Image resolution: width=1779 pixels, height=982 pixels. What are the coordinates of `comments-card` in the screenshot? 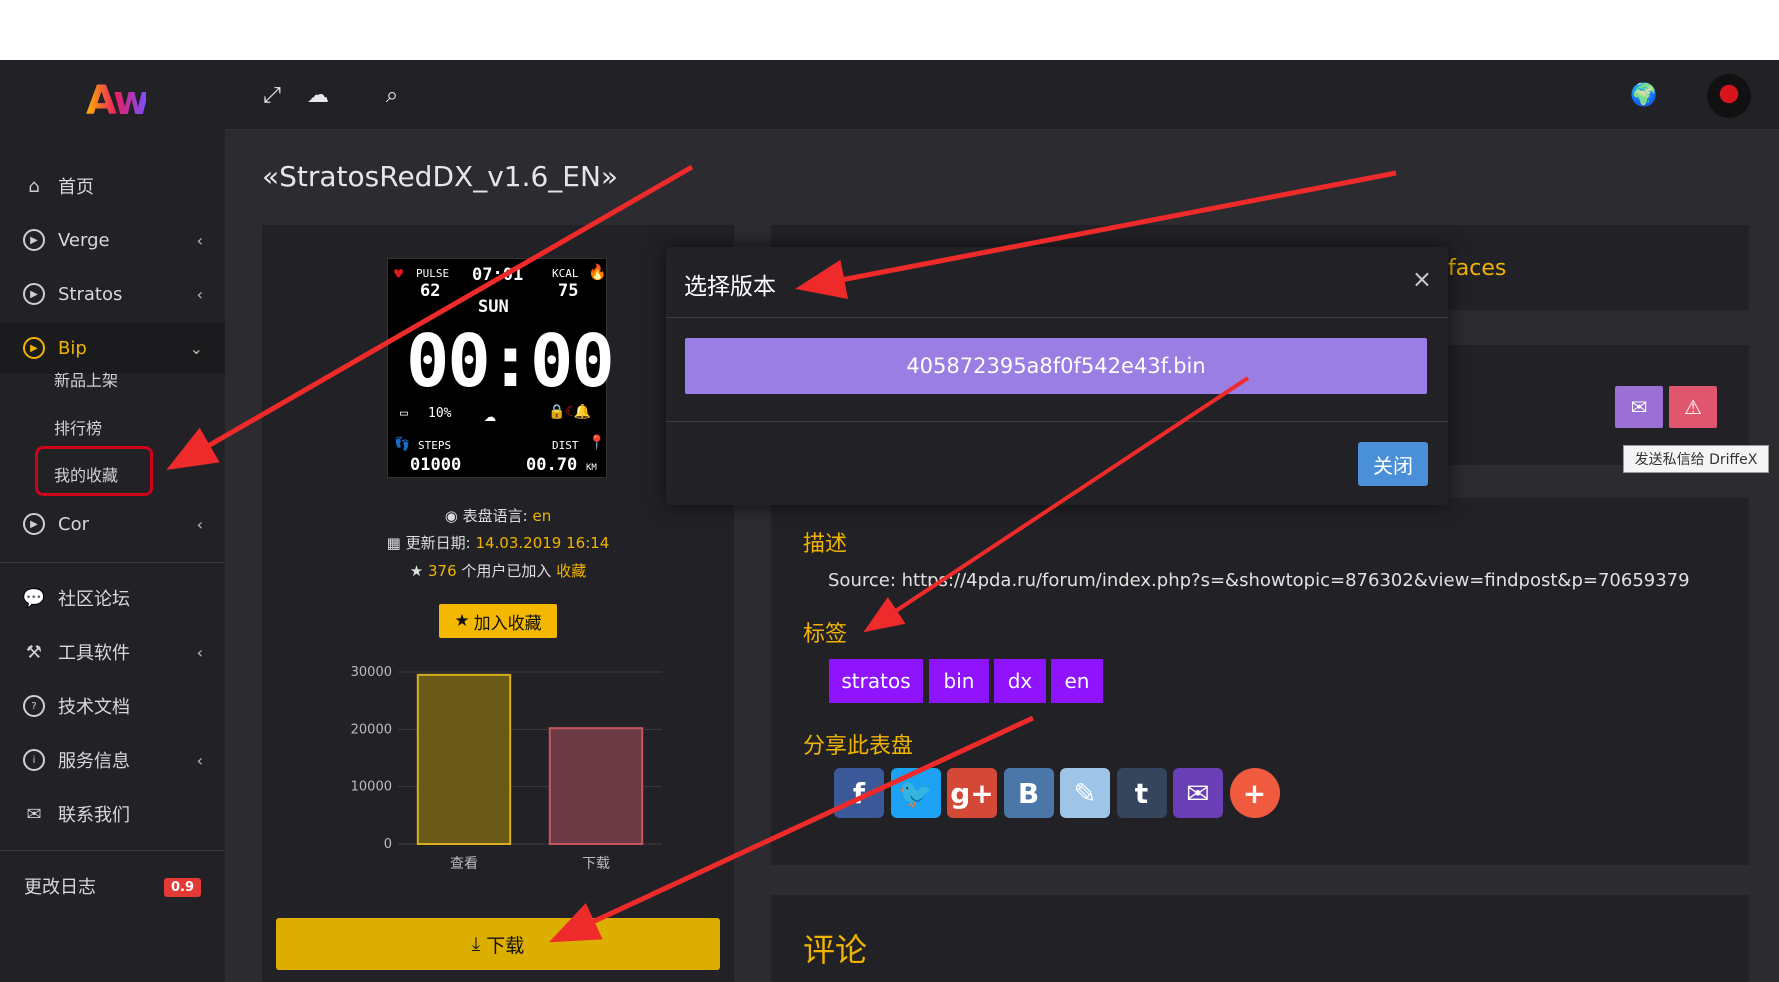 It's located at (1260, 938).